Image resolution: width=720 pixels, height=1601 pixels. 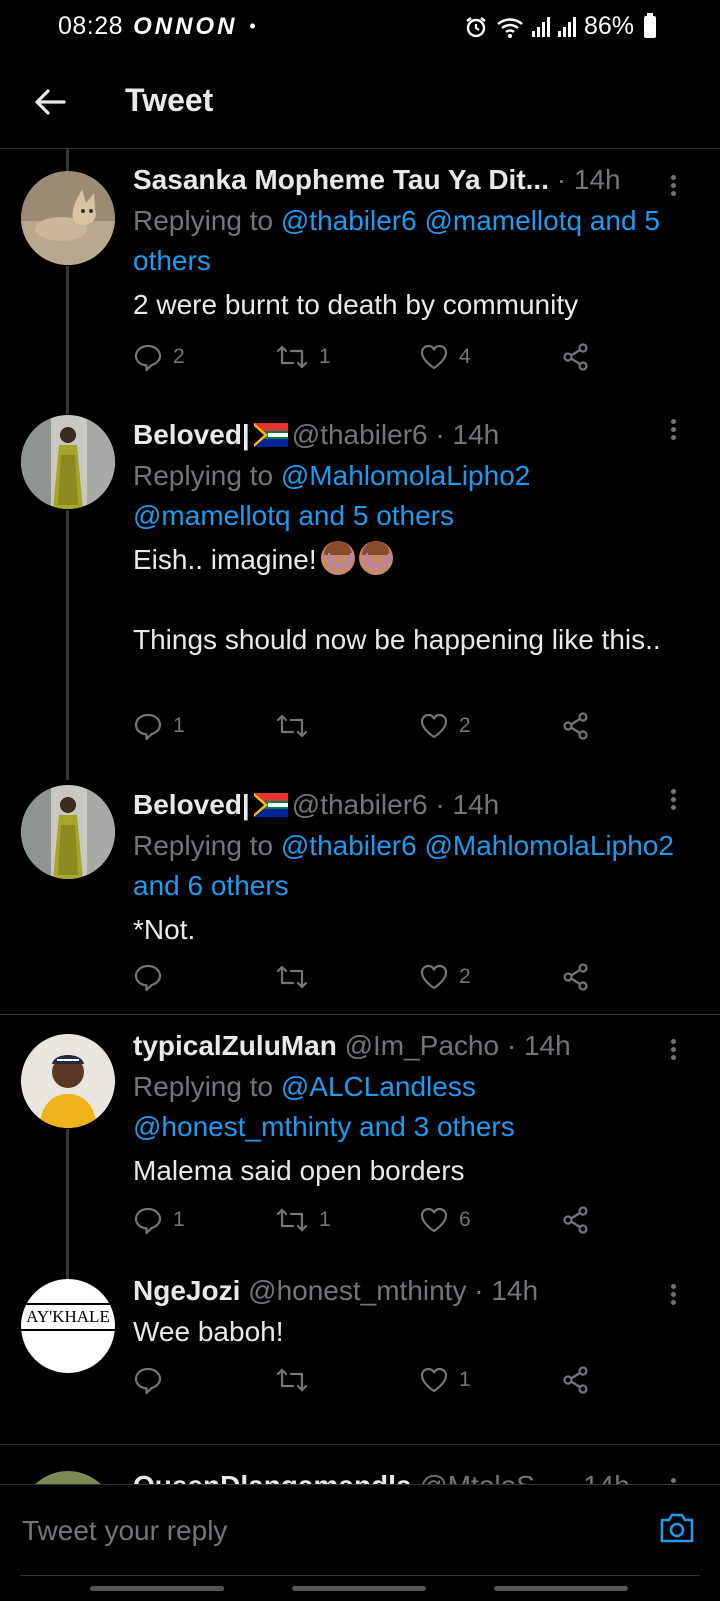 What do you see at coordinates (373, 360) in the screenshot?
I see `tweet-actions: 2 1 4` at bounding box center [373, 360].